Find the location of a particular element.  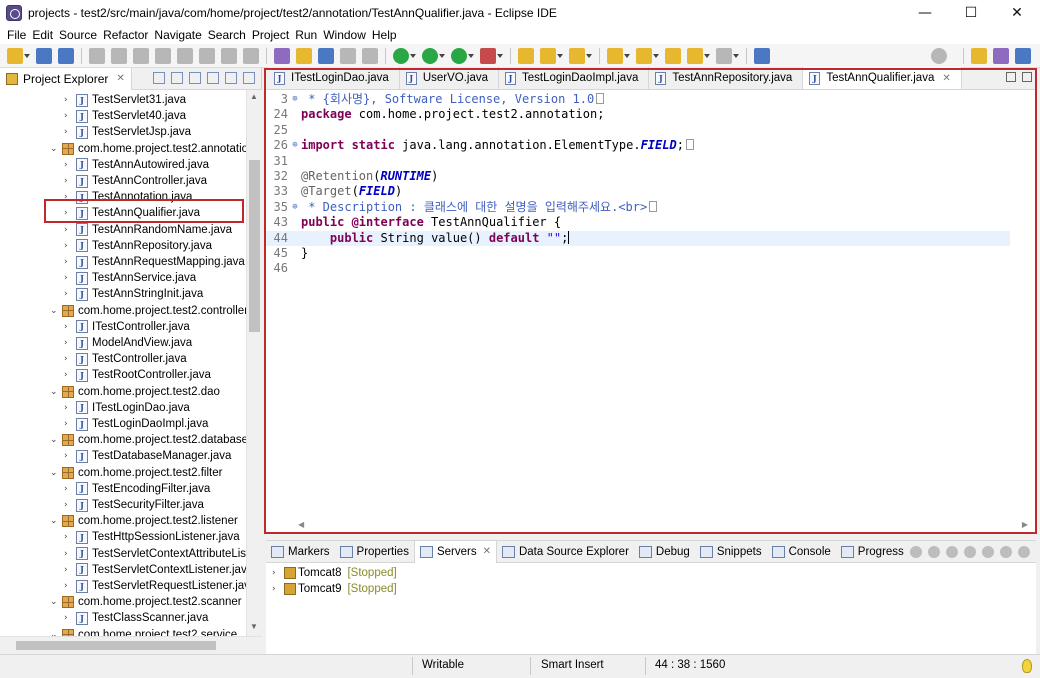

new-wizard-icon is located at coordinates (18, 55).